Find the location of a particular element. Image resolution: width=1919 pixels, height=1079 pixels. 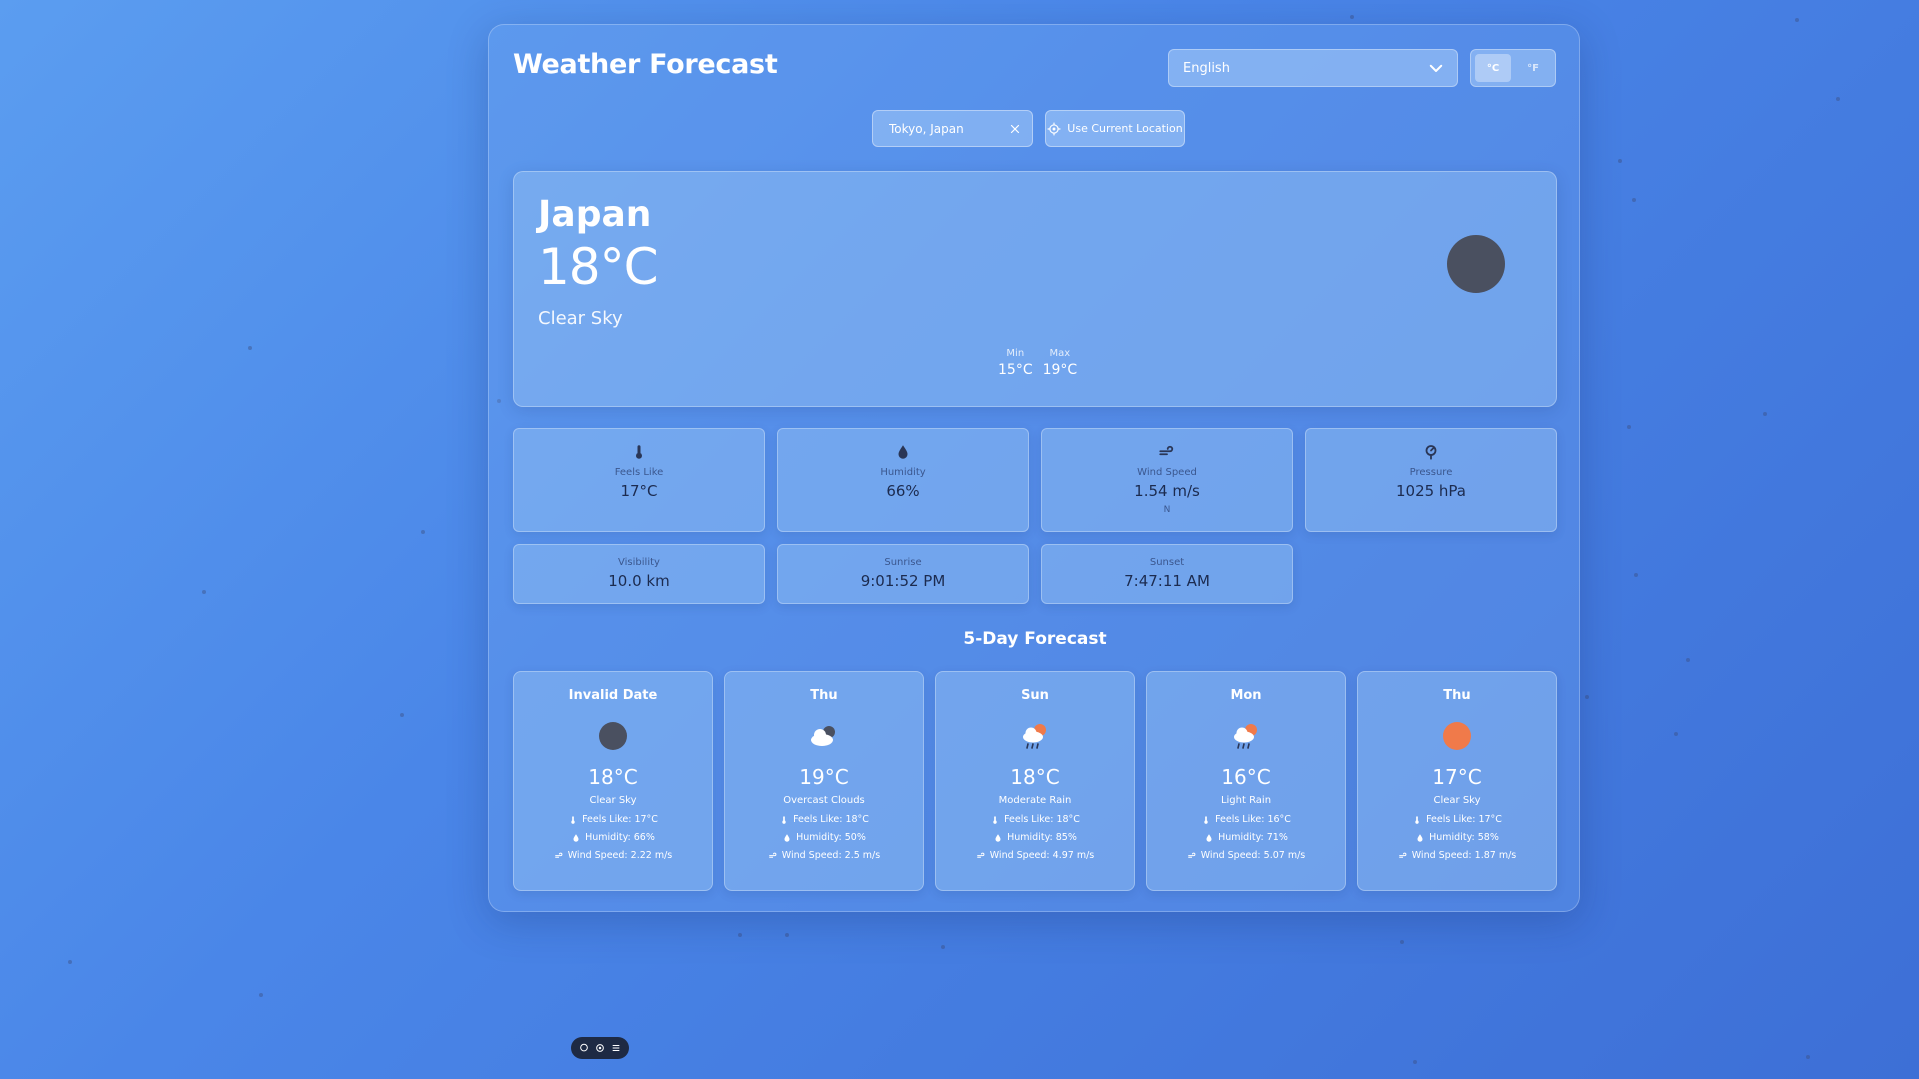

feels-like-label: Feels Like is located at coordinates (639, 472).